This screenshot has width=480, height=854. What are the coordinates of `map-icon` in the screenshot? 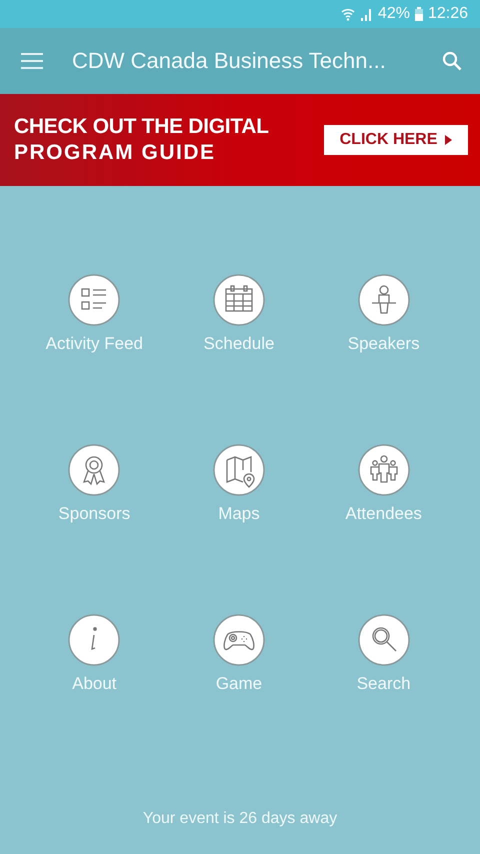 It's located at (238, 470).